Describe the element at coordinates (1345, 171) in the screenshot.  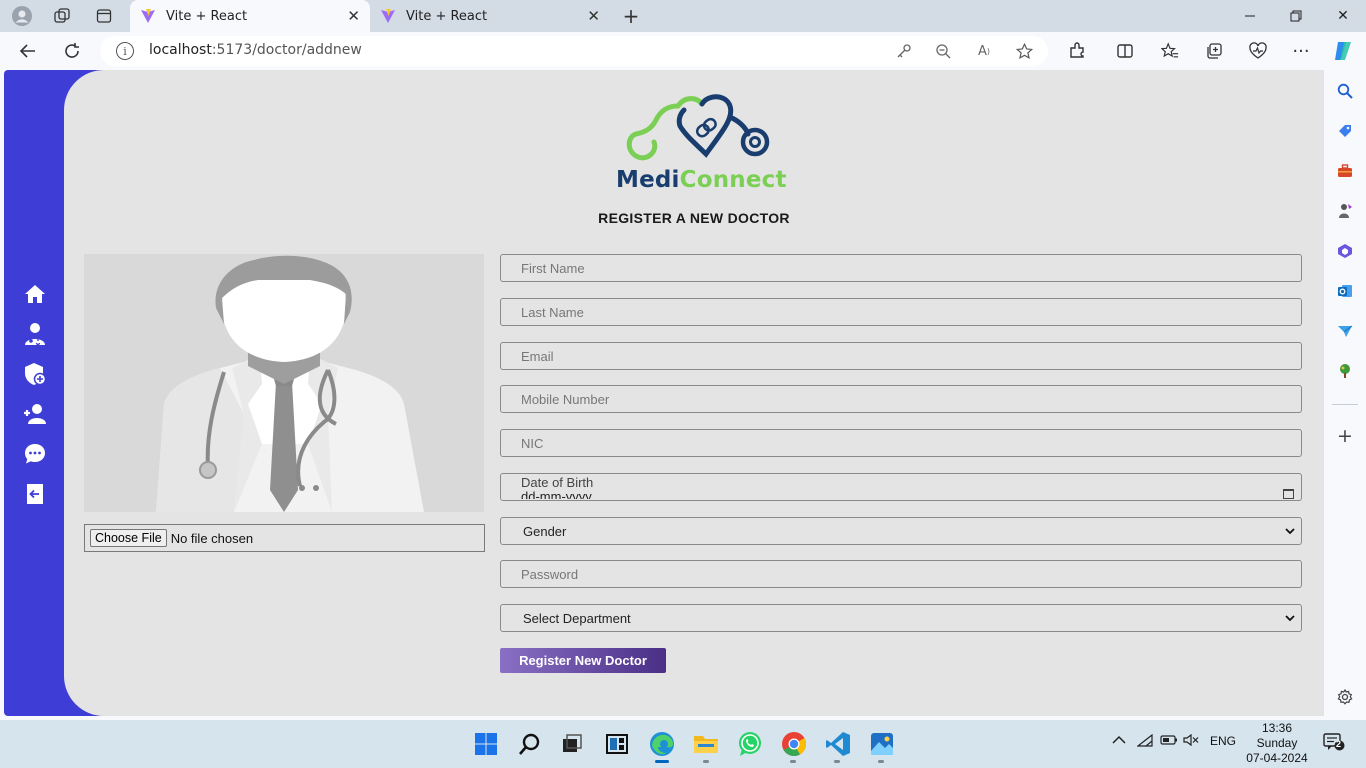
I see `tools-briefcase-icon` at that location.